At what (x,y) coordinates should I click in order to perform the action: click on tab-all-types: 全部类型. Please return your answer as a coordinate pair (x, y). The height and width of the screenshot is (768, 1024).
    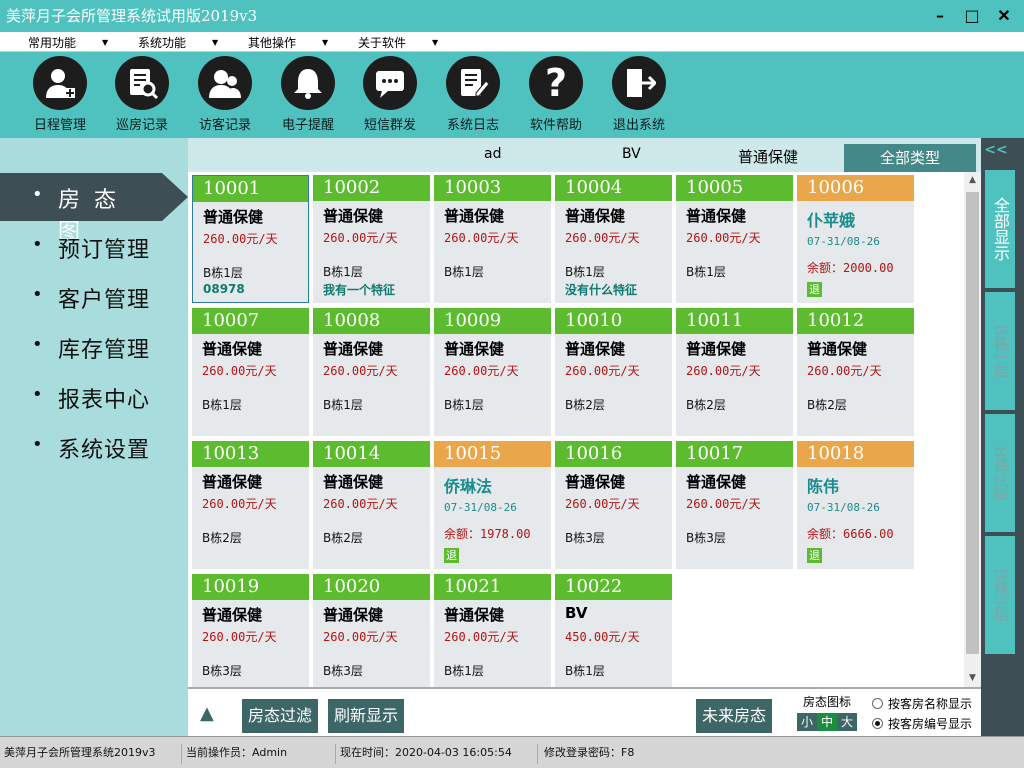
    Looking at the image, I should click on (910, 158).